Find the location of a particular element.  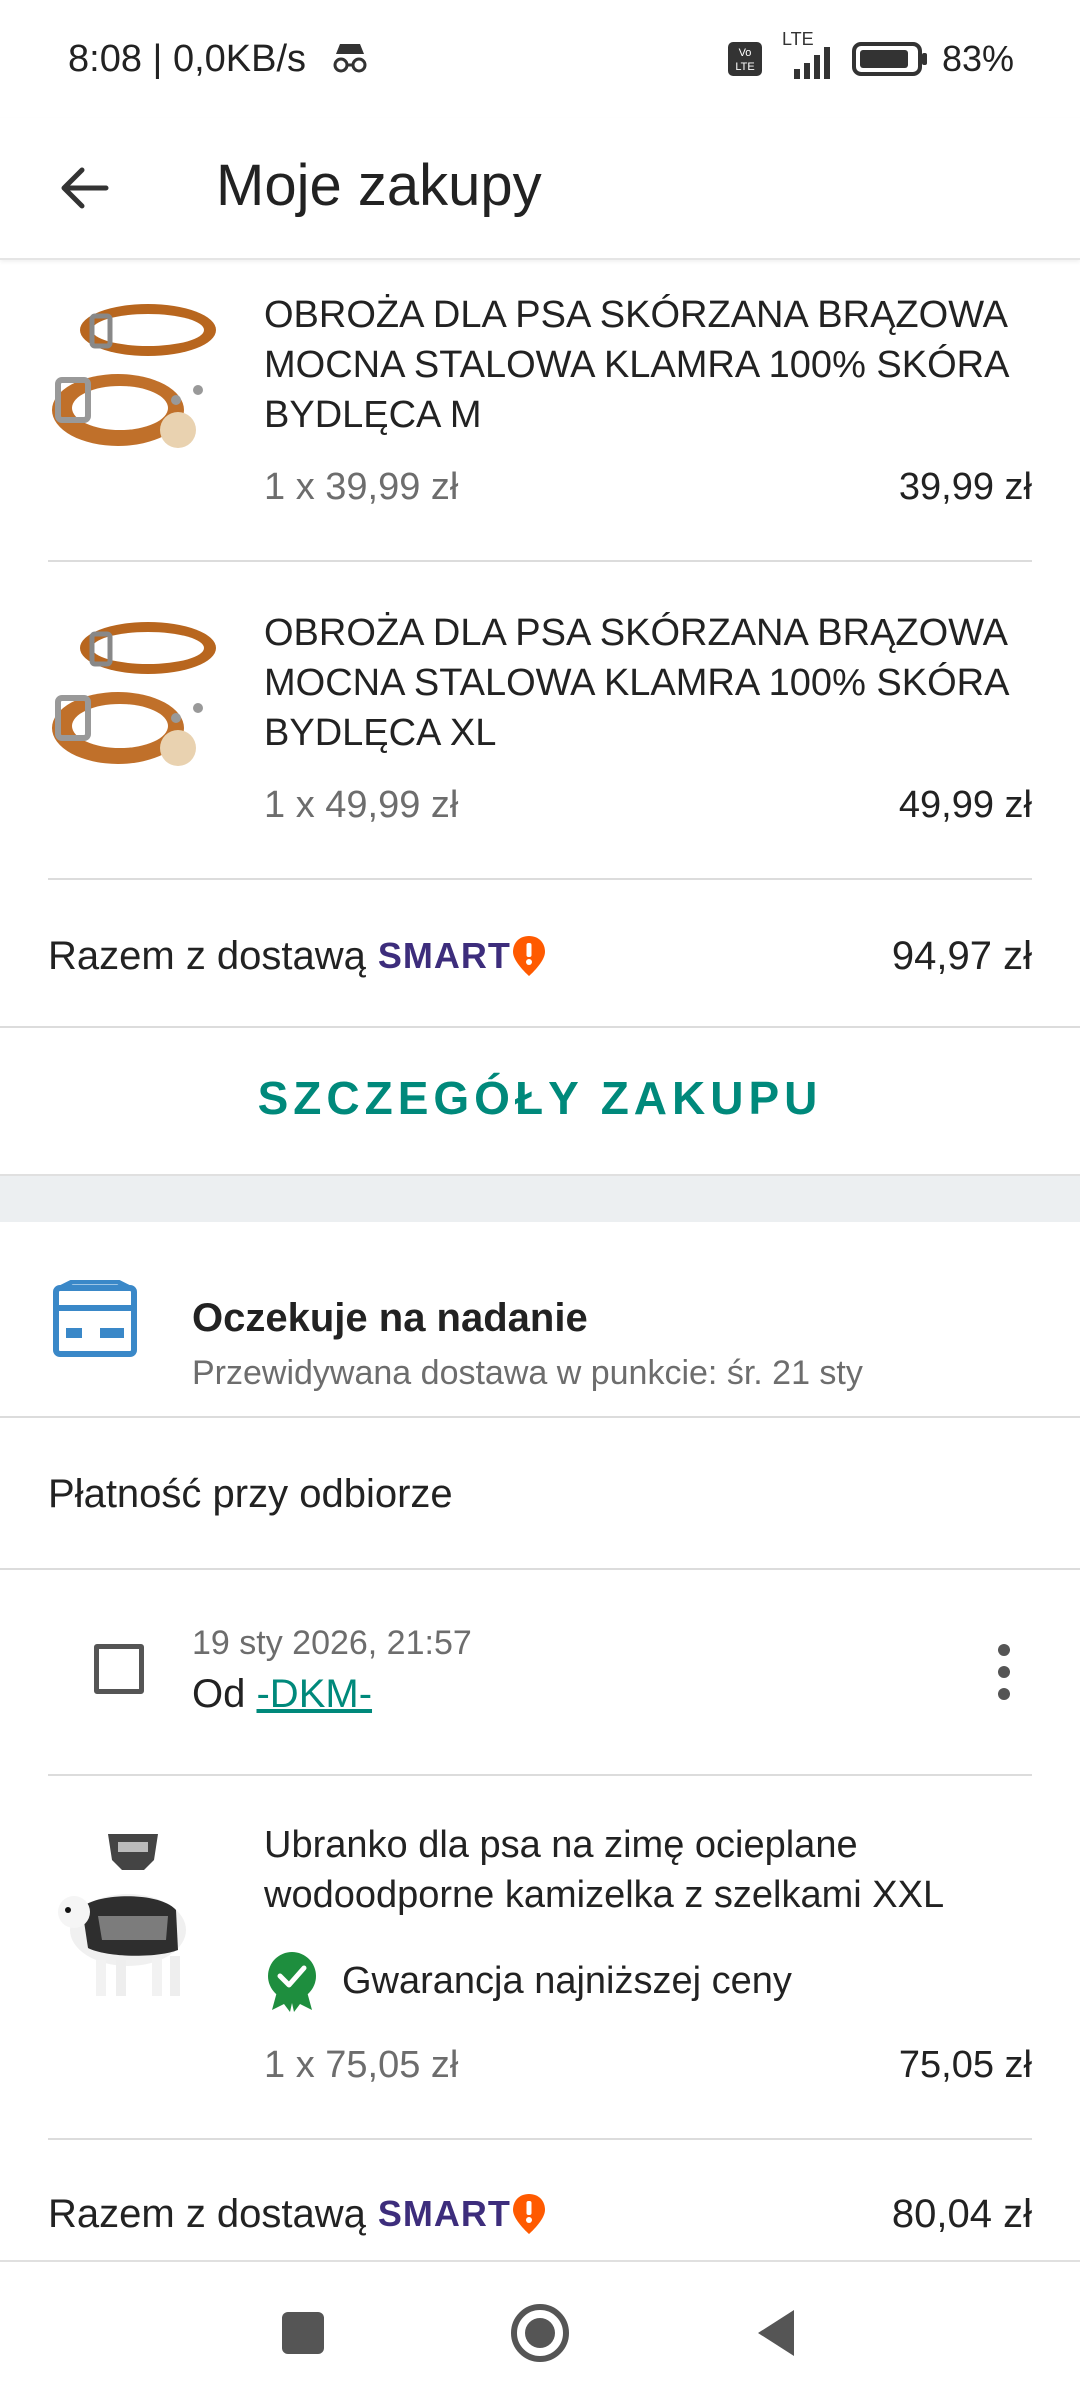

seller-line: Od -DKM- is located at coordinates (282, 1694).